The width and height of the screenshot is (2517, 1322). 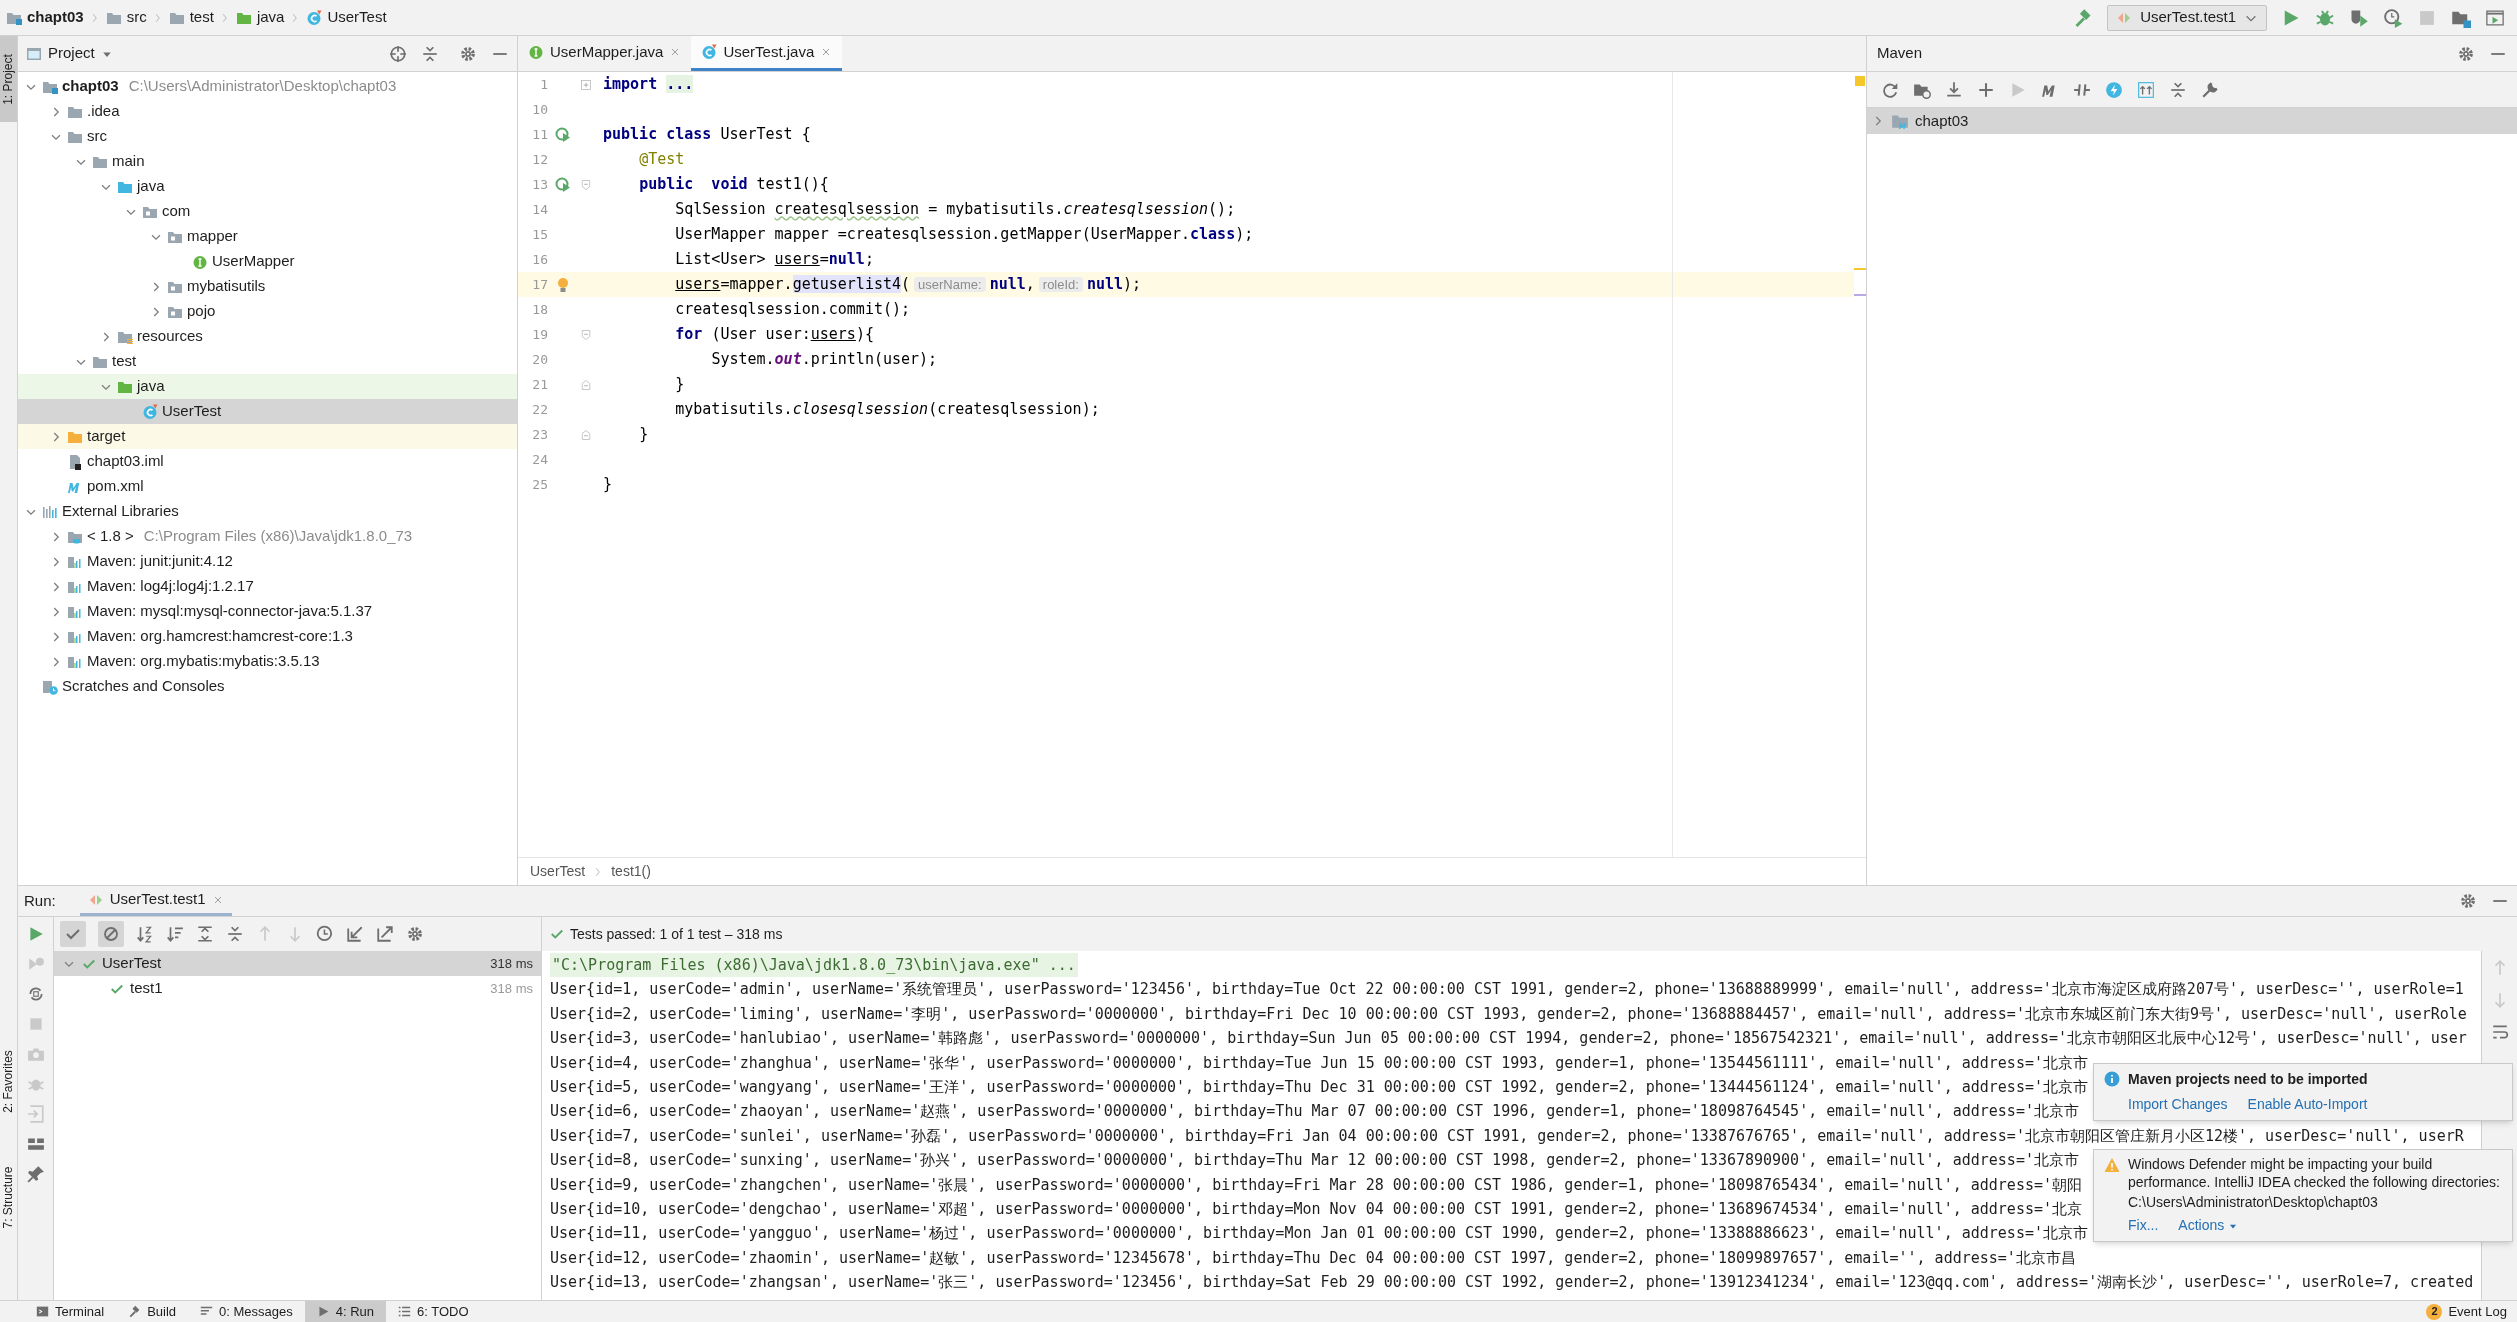 I want to click on line-number: 20, so click(x=539, y=359).